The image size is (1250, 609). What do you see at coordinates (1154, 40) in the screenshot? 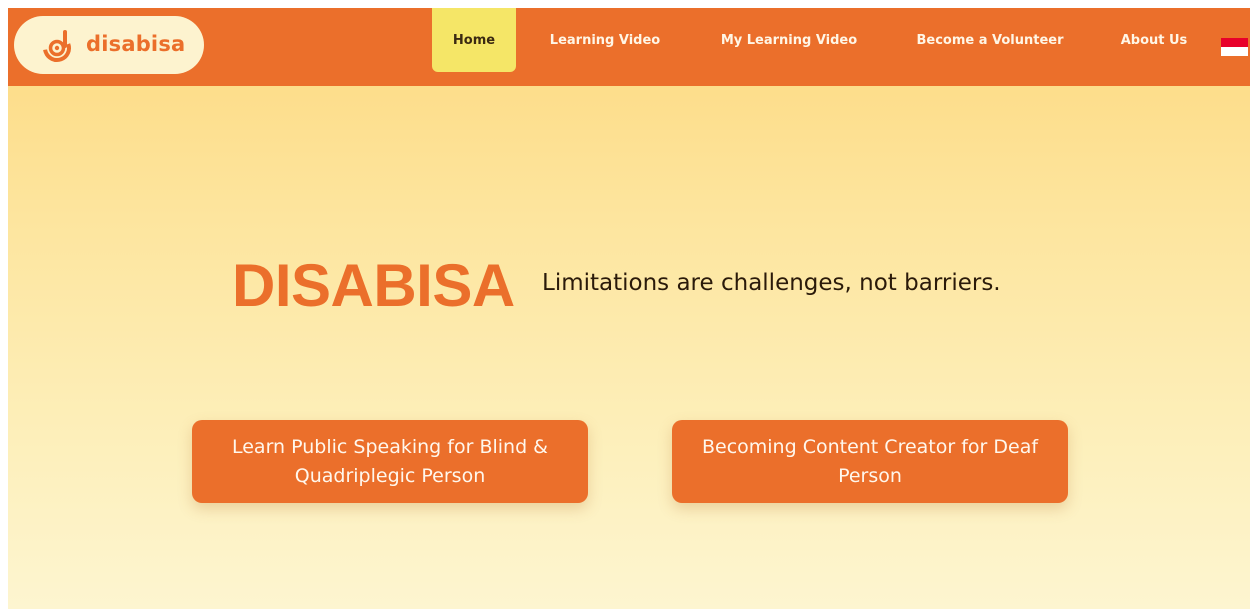
I see `nav-about-us: About Us` at bounding box center [1154, 40].